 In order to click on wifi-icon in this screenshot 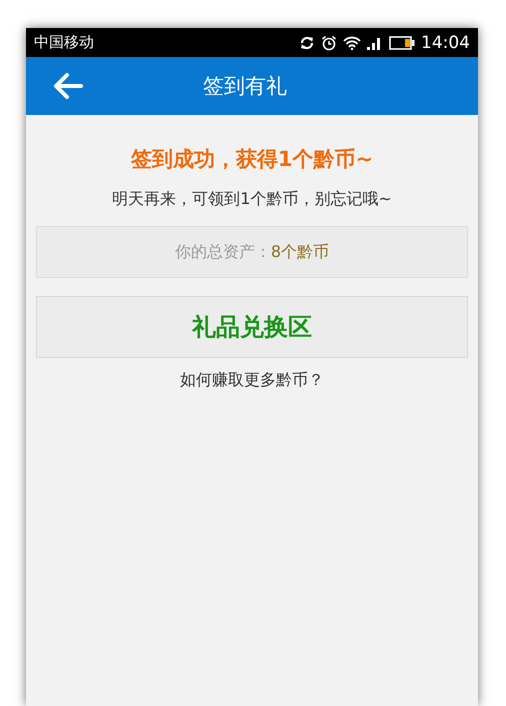, I will do `click(352, 43)`.